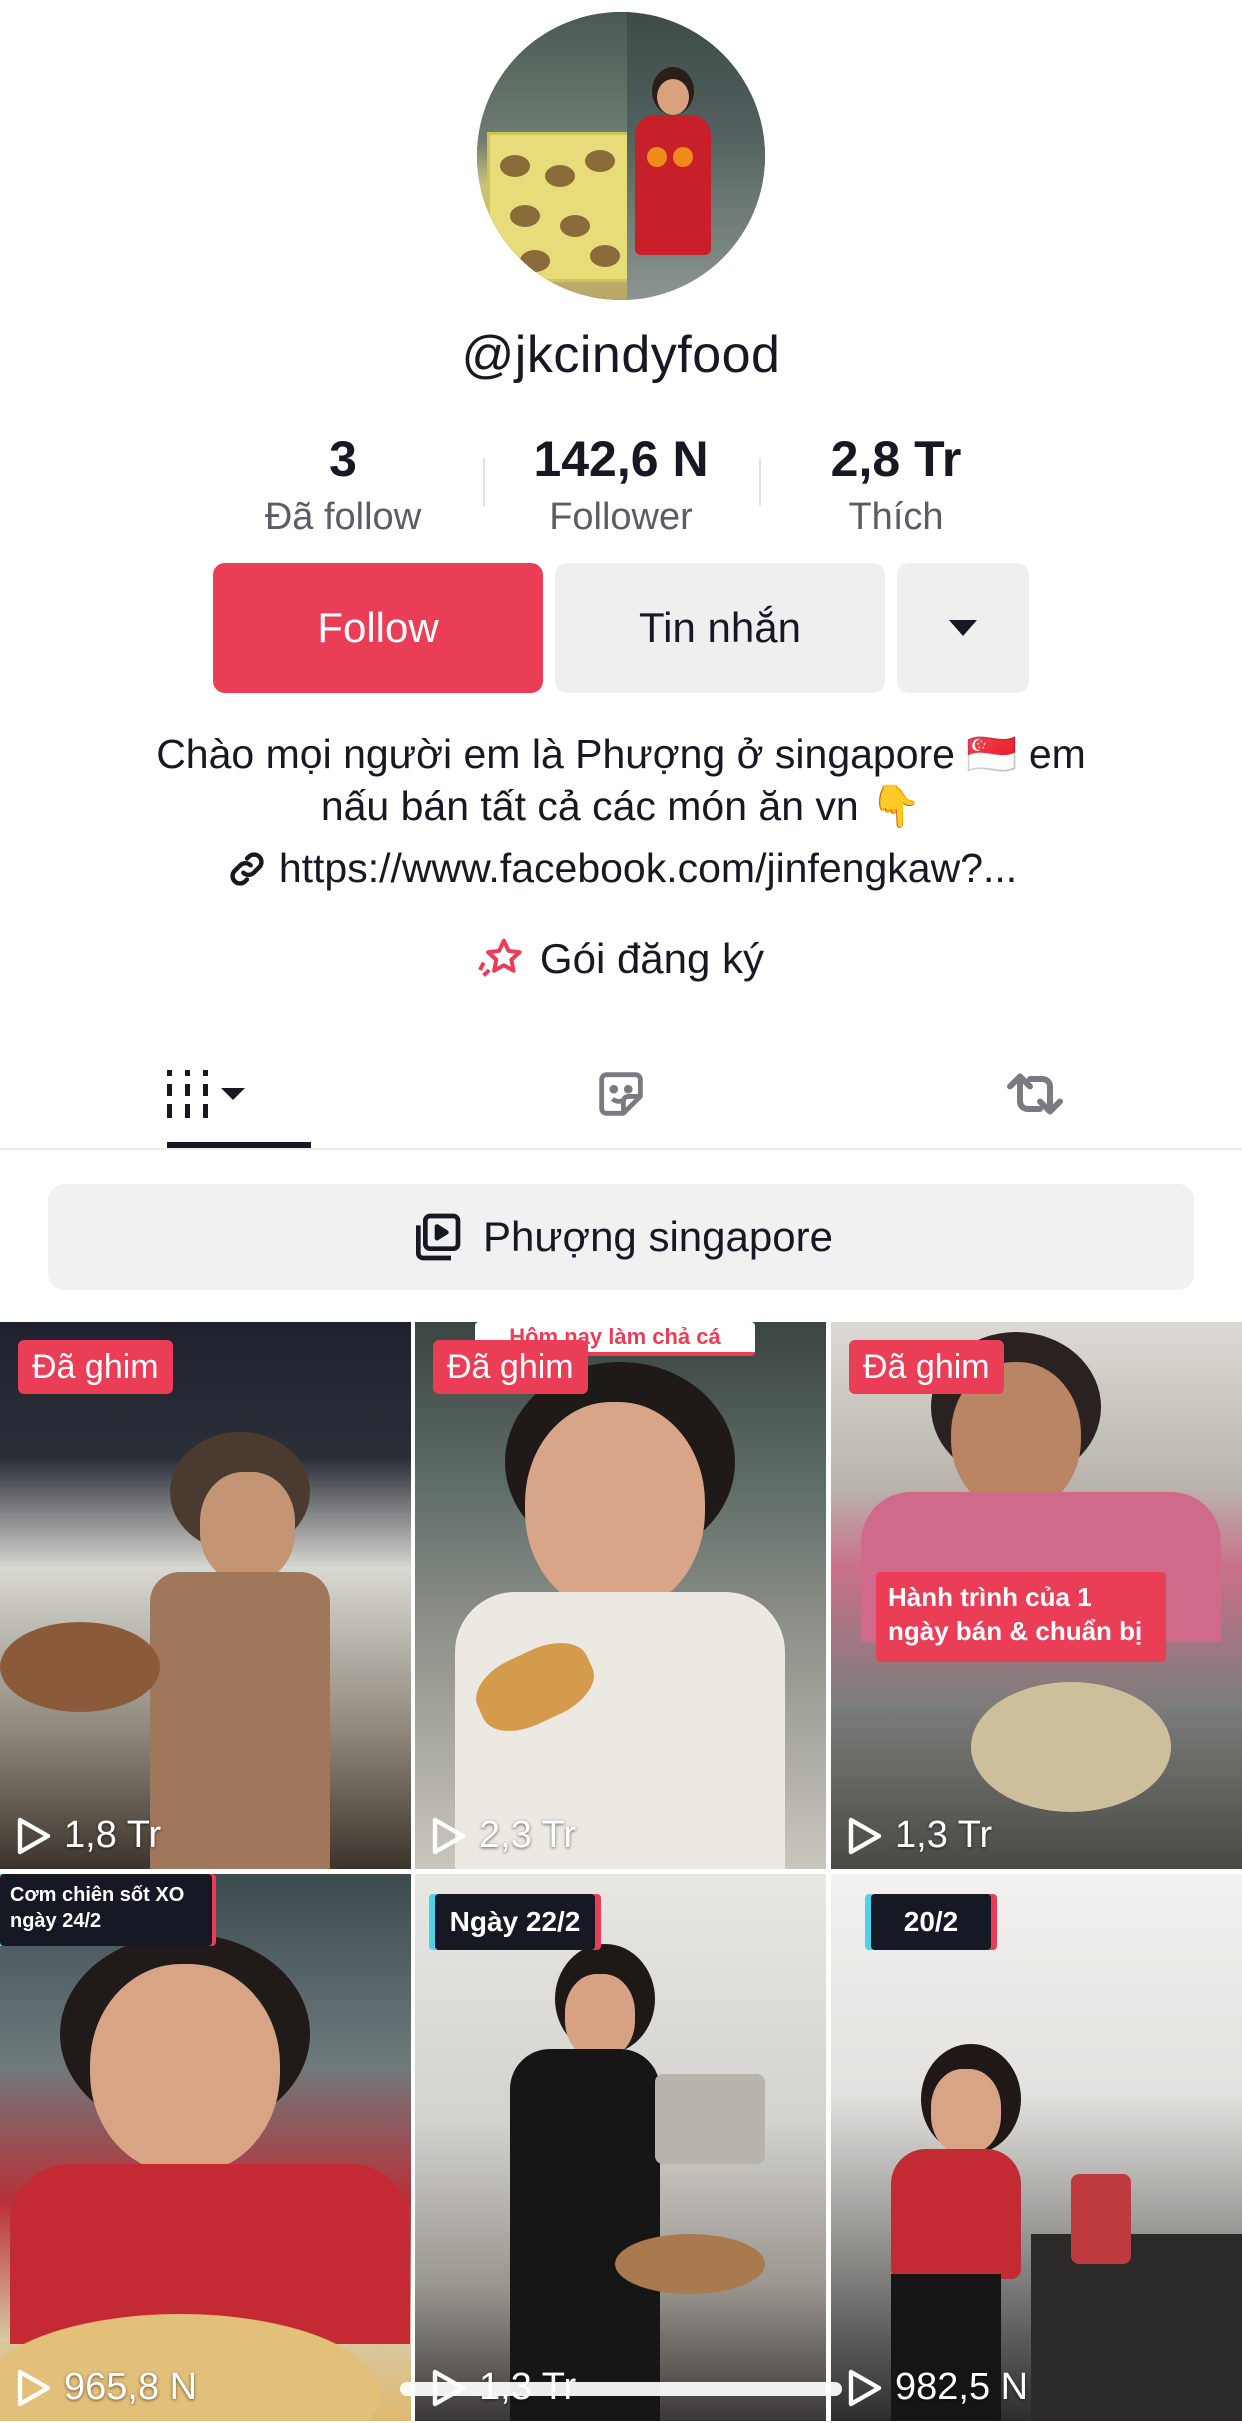 This screenshot has height=2423, width=1242. I want to click on view-count: 1,8 Tr, so click(88, 1835).